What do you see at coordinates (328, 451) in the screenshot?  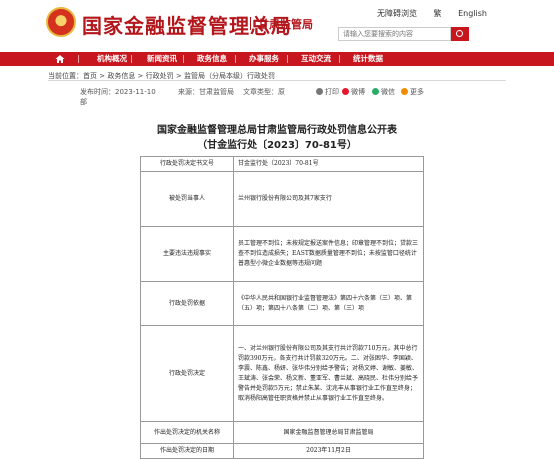 I see `row-value: 2023年11月2日` at bounding box center [328, 451].